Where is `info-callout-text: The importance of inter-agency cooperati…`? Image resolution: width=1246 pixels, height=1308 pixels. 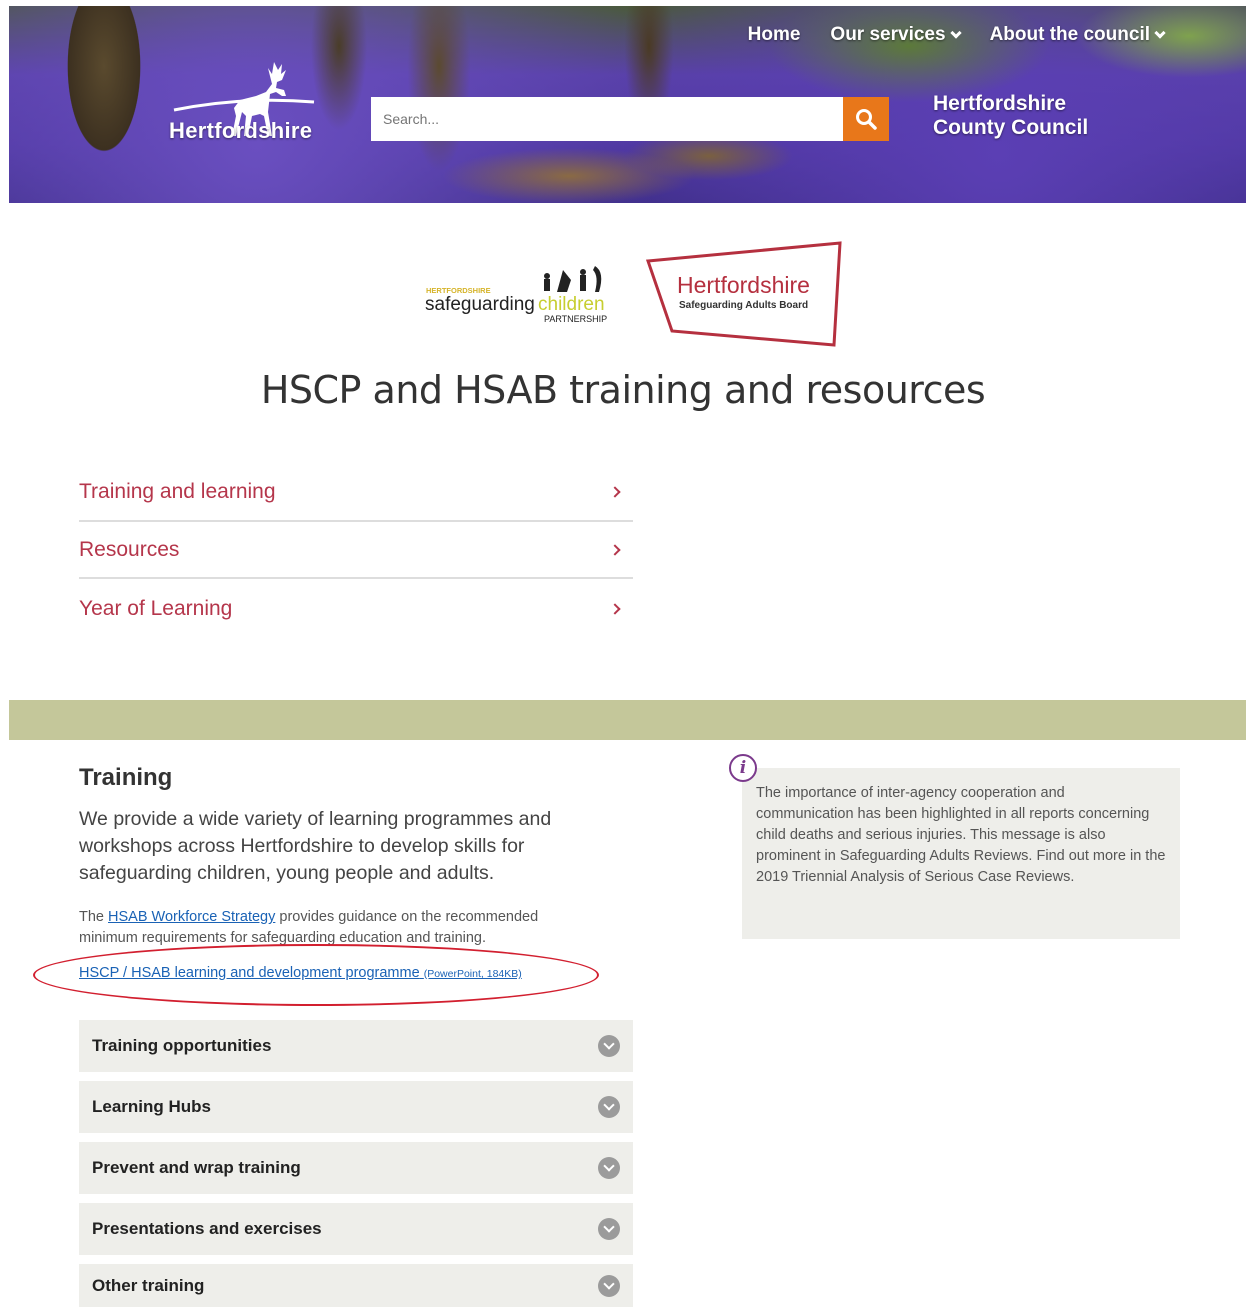 info-callout-text: The importance of inter-agency cooperati… is located at coordinates (961, 835).